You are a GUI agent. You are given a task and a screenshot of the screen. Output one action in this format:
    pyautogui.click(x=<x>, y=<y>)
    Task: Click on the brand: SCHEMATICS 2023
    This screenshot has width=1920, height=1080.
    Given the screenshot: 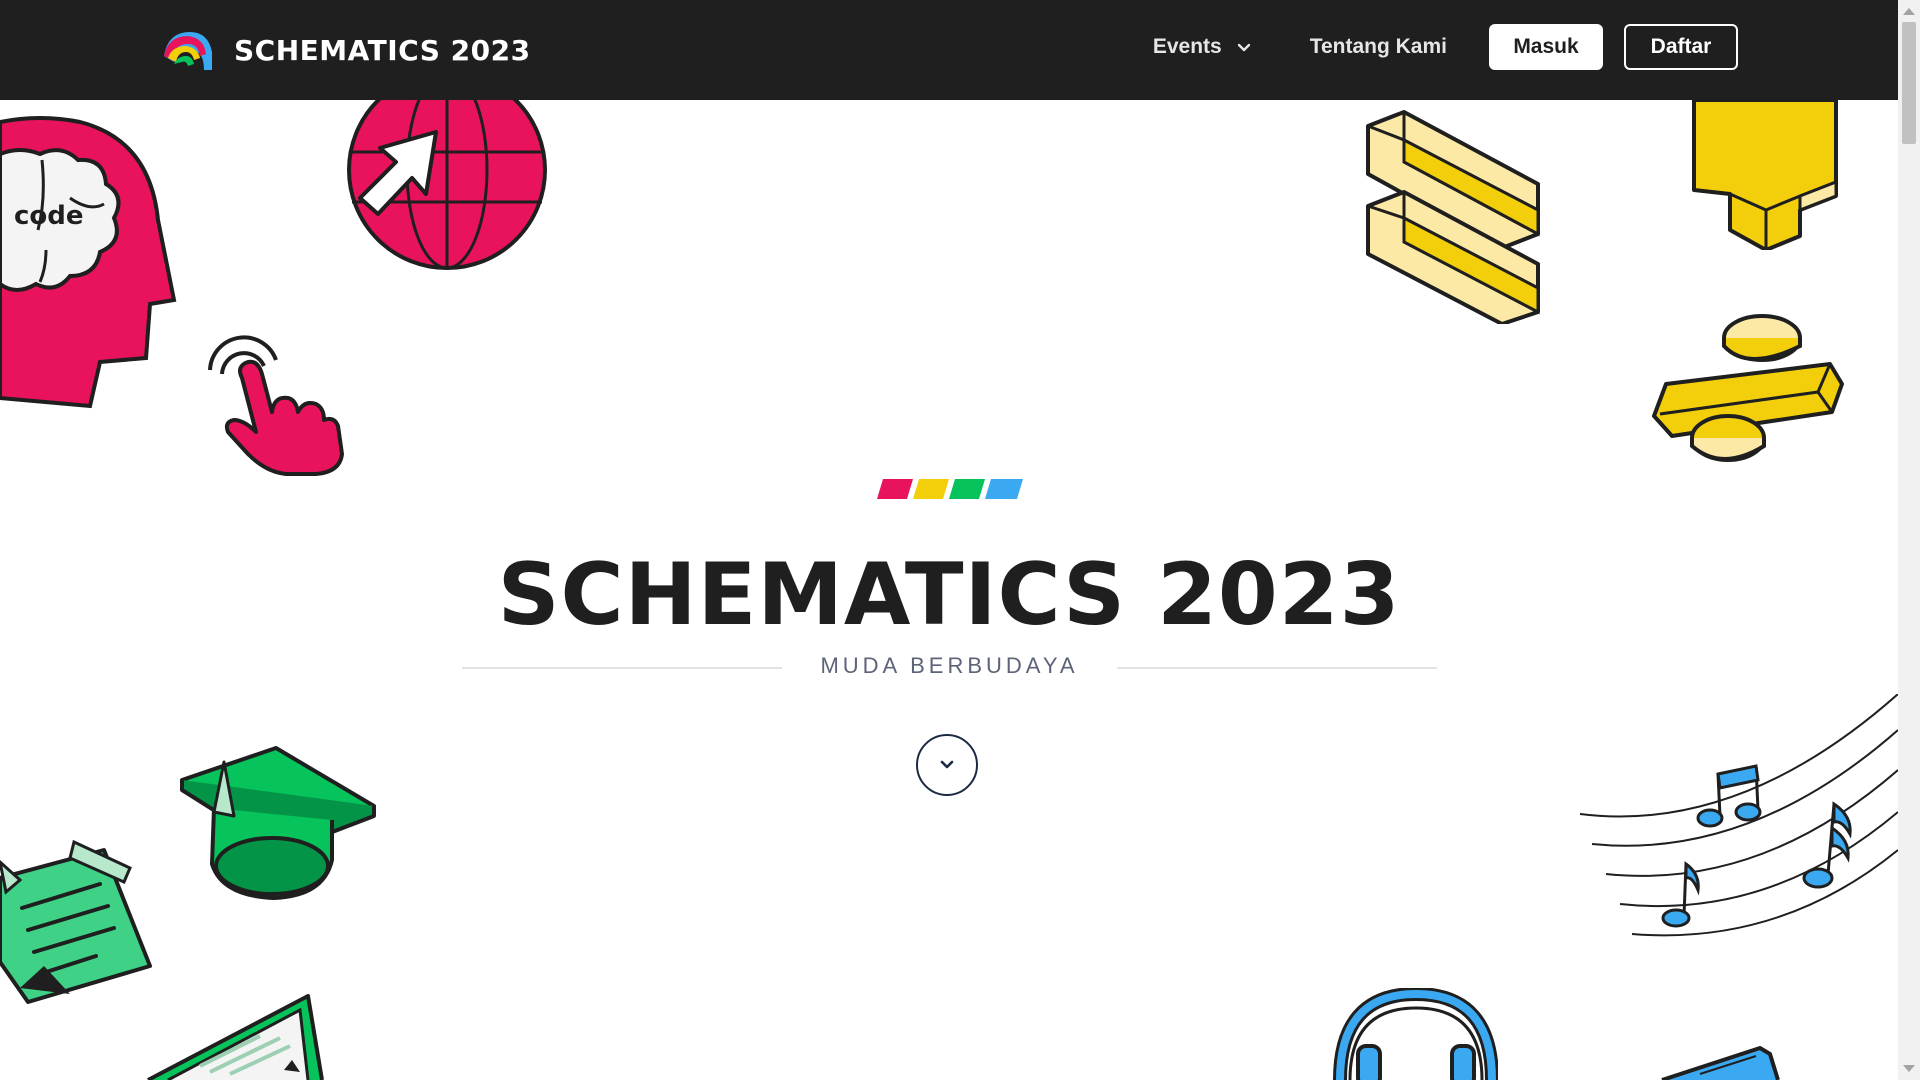 What is the action you would take?
    pyautogui.click(x=345, y=50)
    